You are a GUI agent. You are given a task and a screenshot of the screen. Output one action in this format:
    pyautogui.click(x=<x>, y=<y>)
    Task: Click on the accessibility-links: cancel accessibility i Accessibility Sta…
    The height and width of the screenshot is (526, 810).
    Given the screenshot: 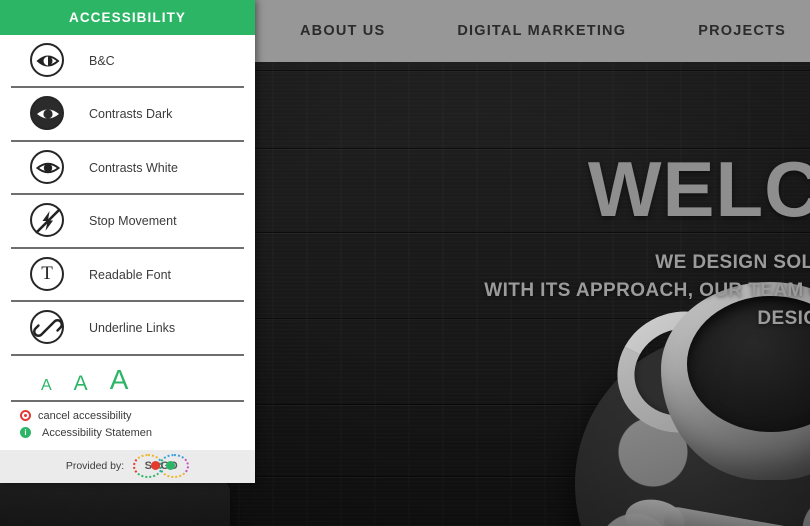 What is the action you would take?
    pyautogui.click(x=127, y=426)
    